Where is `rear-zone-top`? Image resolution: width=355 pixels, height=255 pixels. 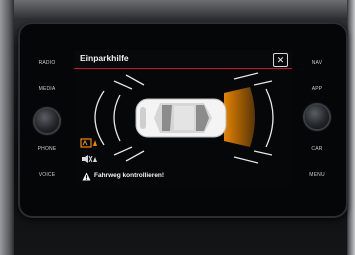
rear-zone-top is located at coordinates (246, 76).